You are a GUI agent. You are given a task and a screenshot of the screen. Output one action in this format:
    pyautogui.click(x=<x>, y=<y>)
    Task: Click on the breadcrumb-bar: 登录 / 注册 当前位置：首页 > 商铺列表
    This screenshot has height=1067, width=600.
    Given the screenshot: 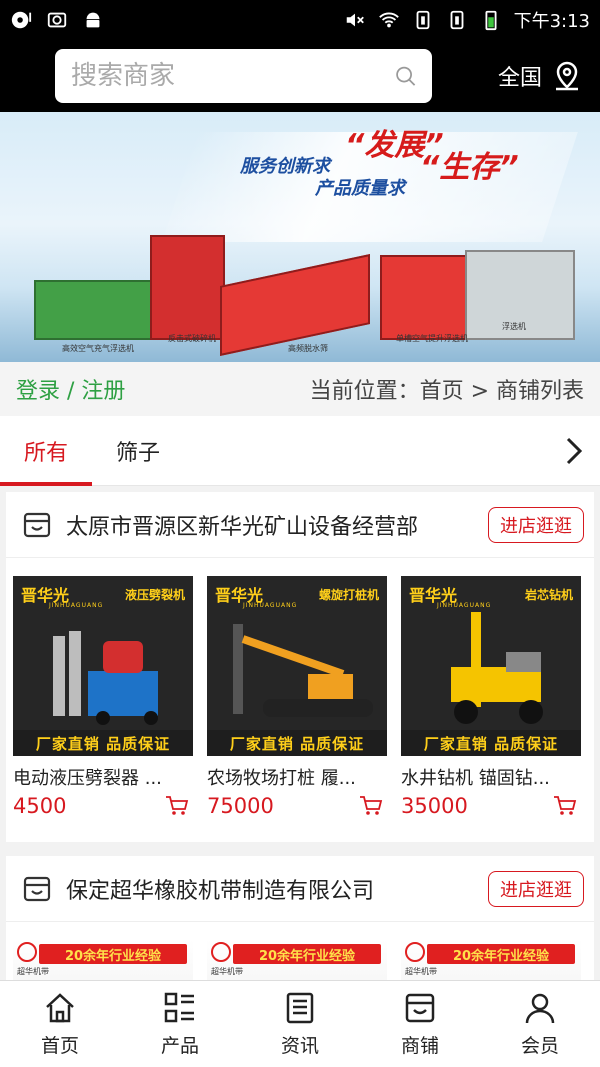 What is the action you would take?
    pyautogui.click(x=300, y=389)
    